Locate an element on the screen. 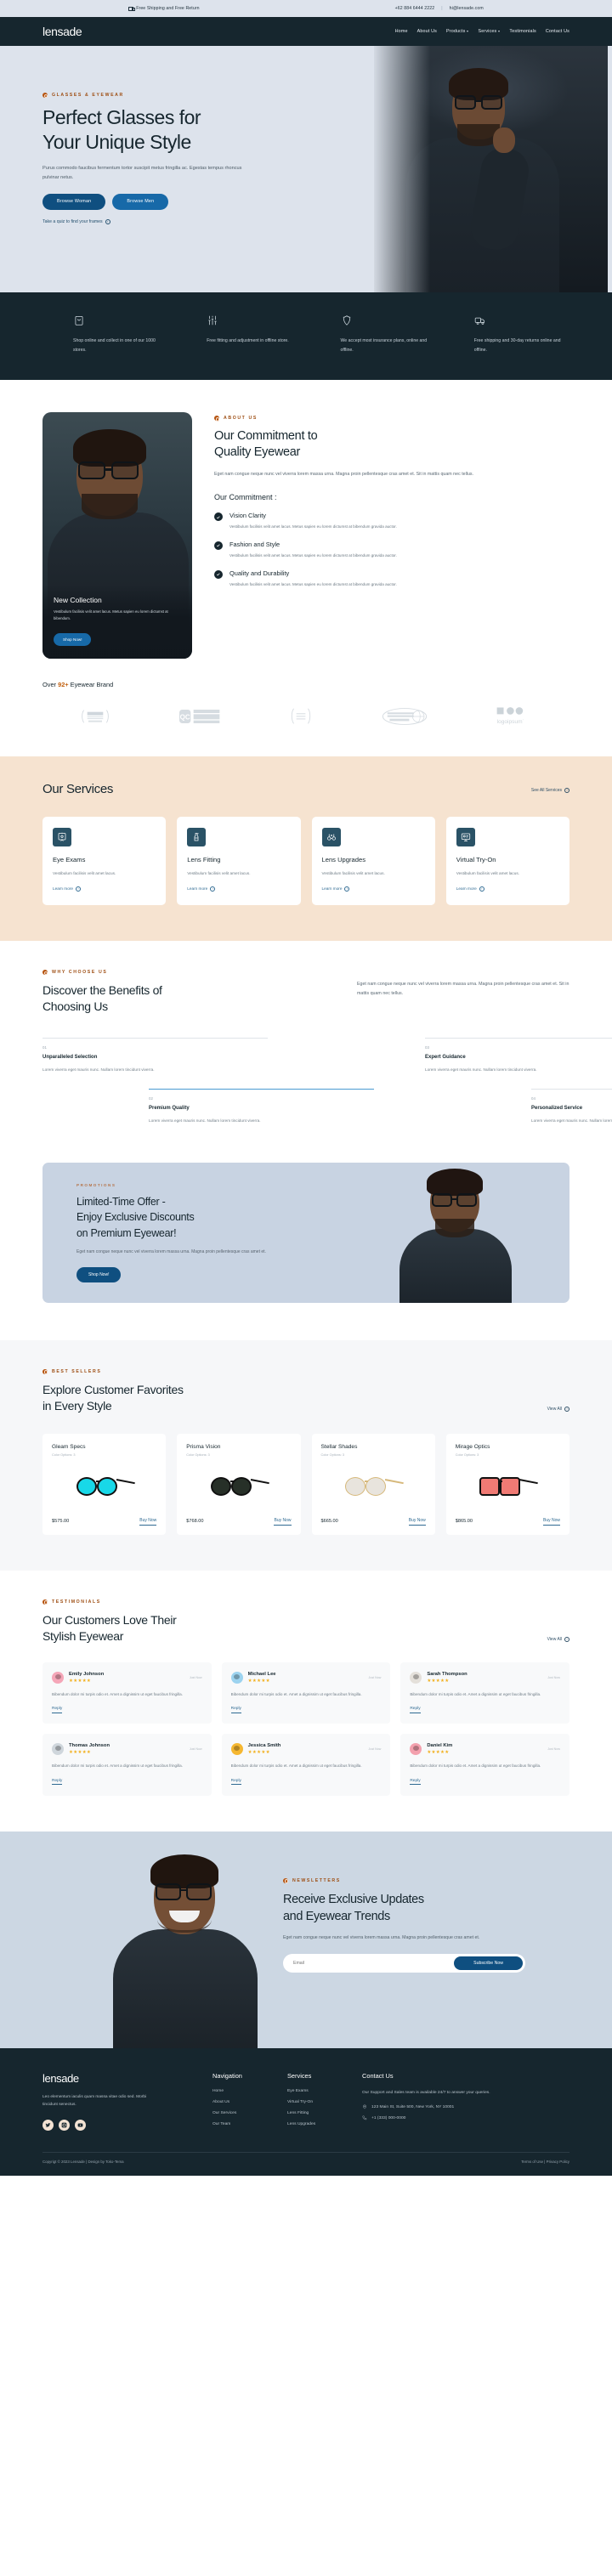 This screenshot has height=2576, width=612. why-item-number: 02 is located at coordinates (151, 1098).